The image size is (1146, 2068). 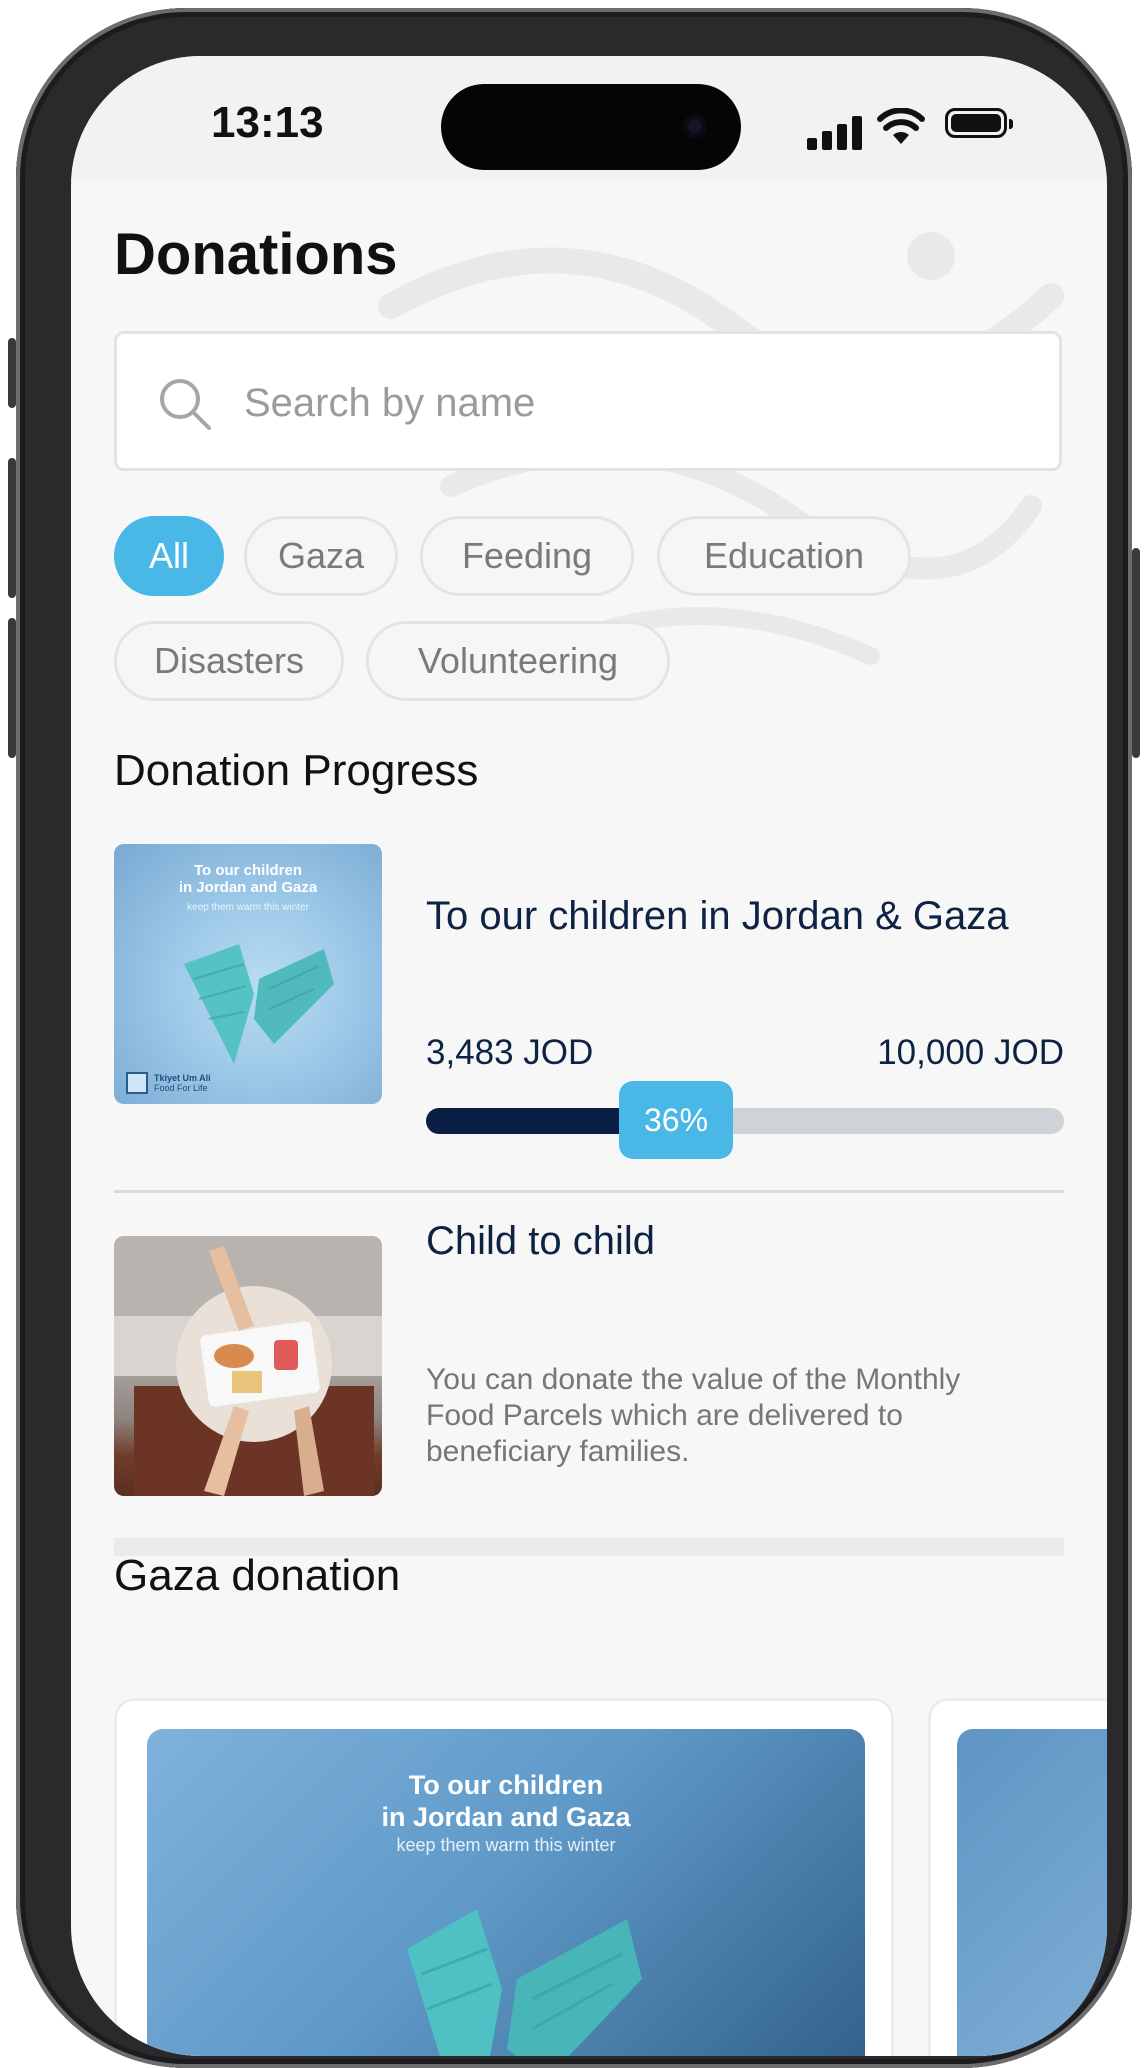 What do you see at coordinates (1136, 653) in the screenshot?
I see `power-button` at bounding box center [1136, 653].